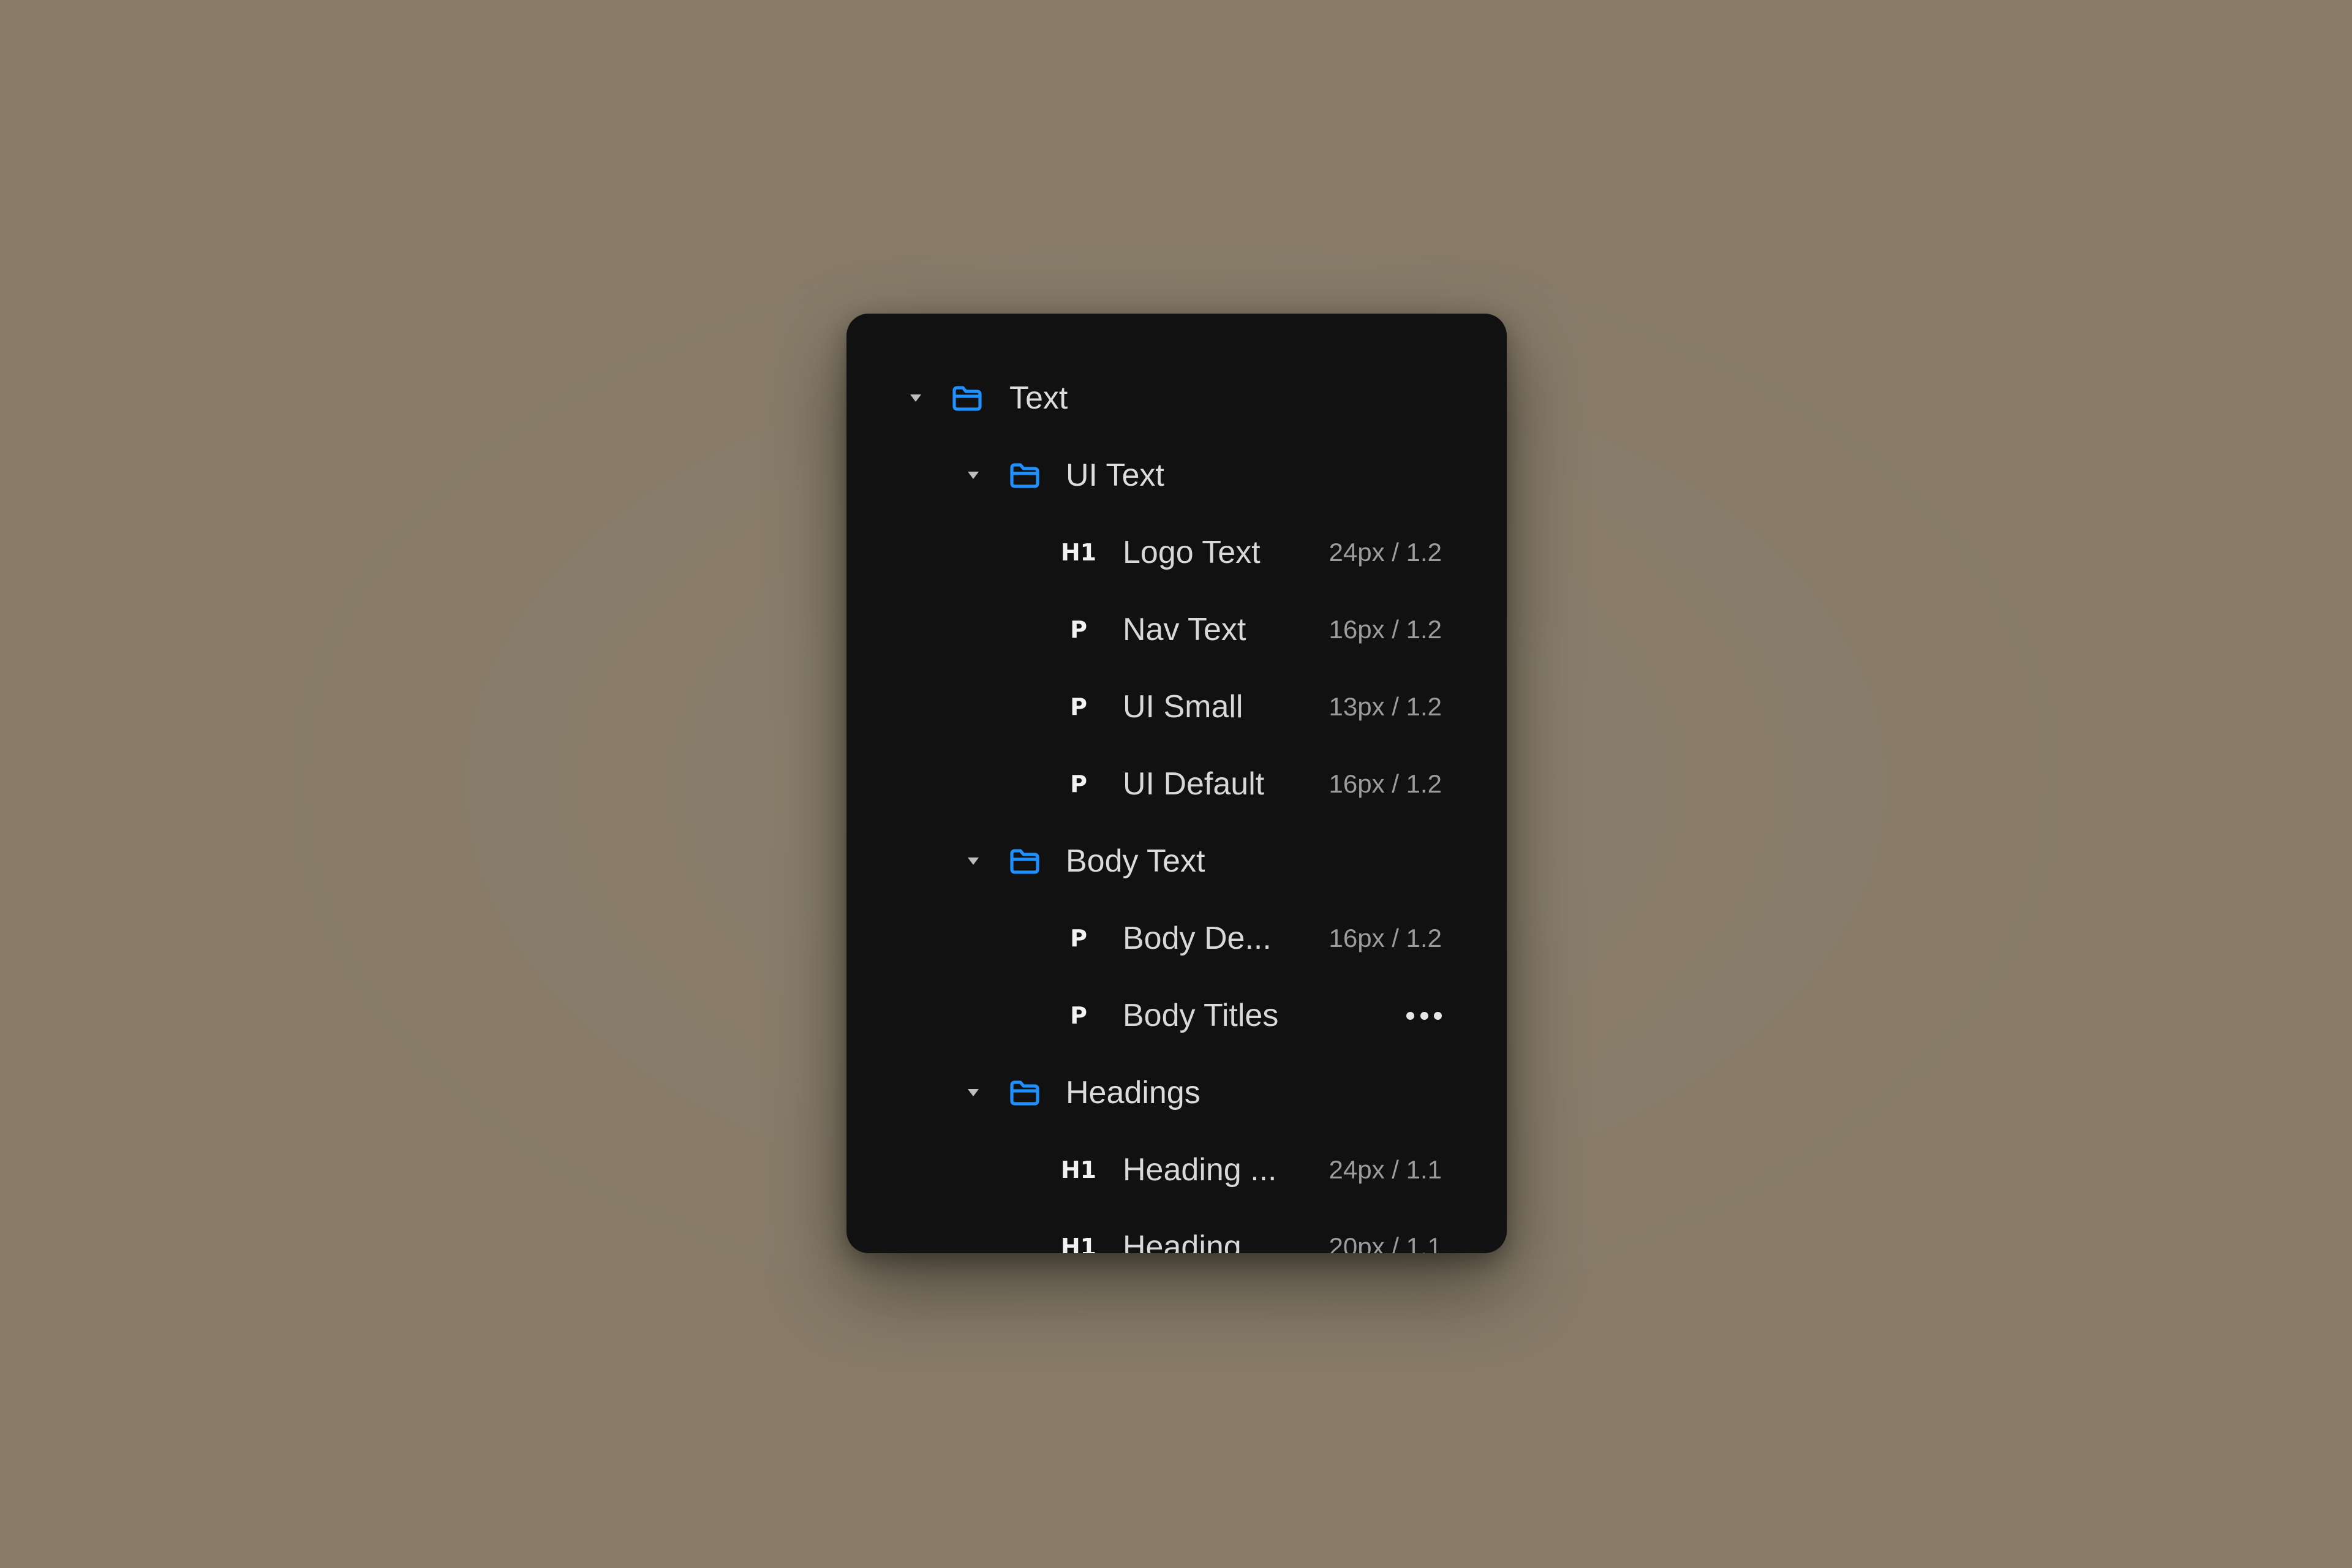 This screenshot has height=1568, width=2352. Describe the element at coordinates (1194, 784) in the screenshot. I see `item-name: UI Default` at that location.